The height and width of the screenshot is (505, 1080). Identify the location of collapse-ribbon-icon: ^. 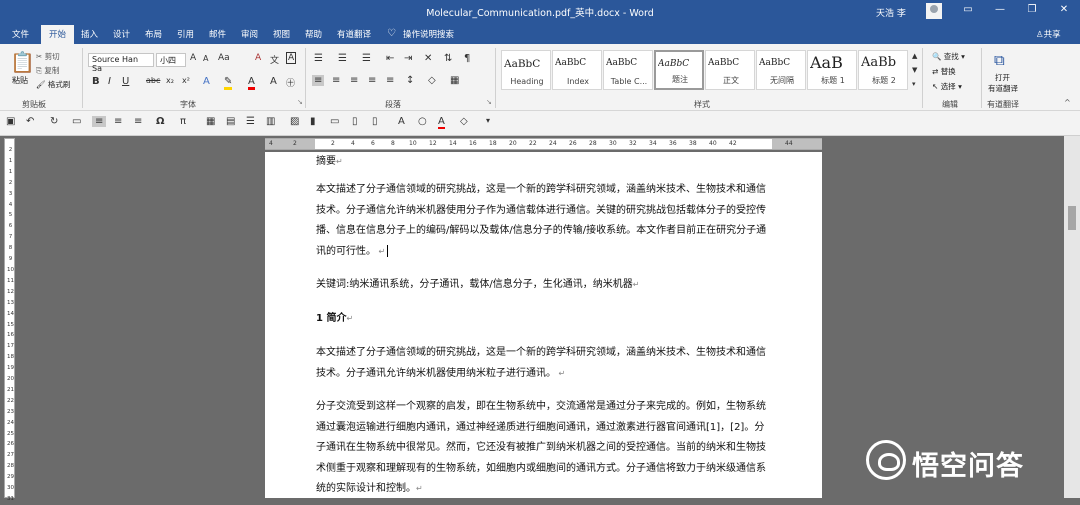
(1067, 102).